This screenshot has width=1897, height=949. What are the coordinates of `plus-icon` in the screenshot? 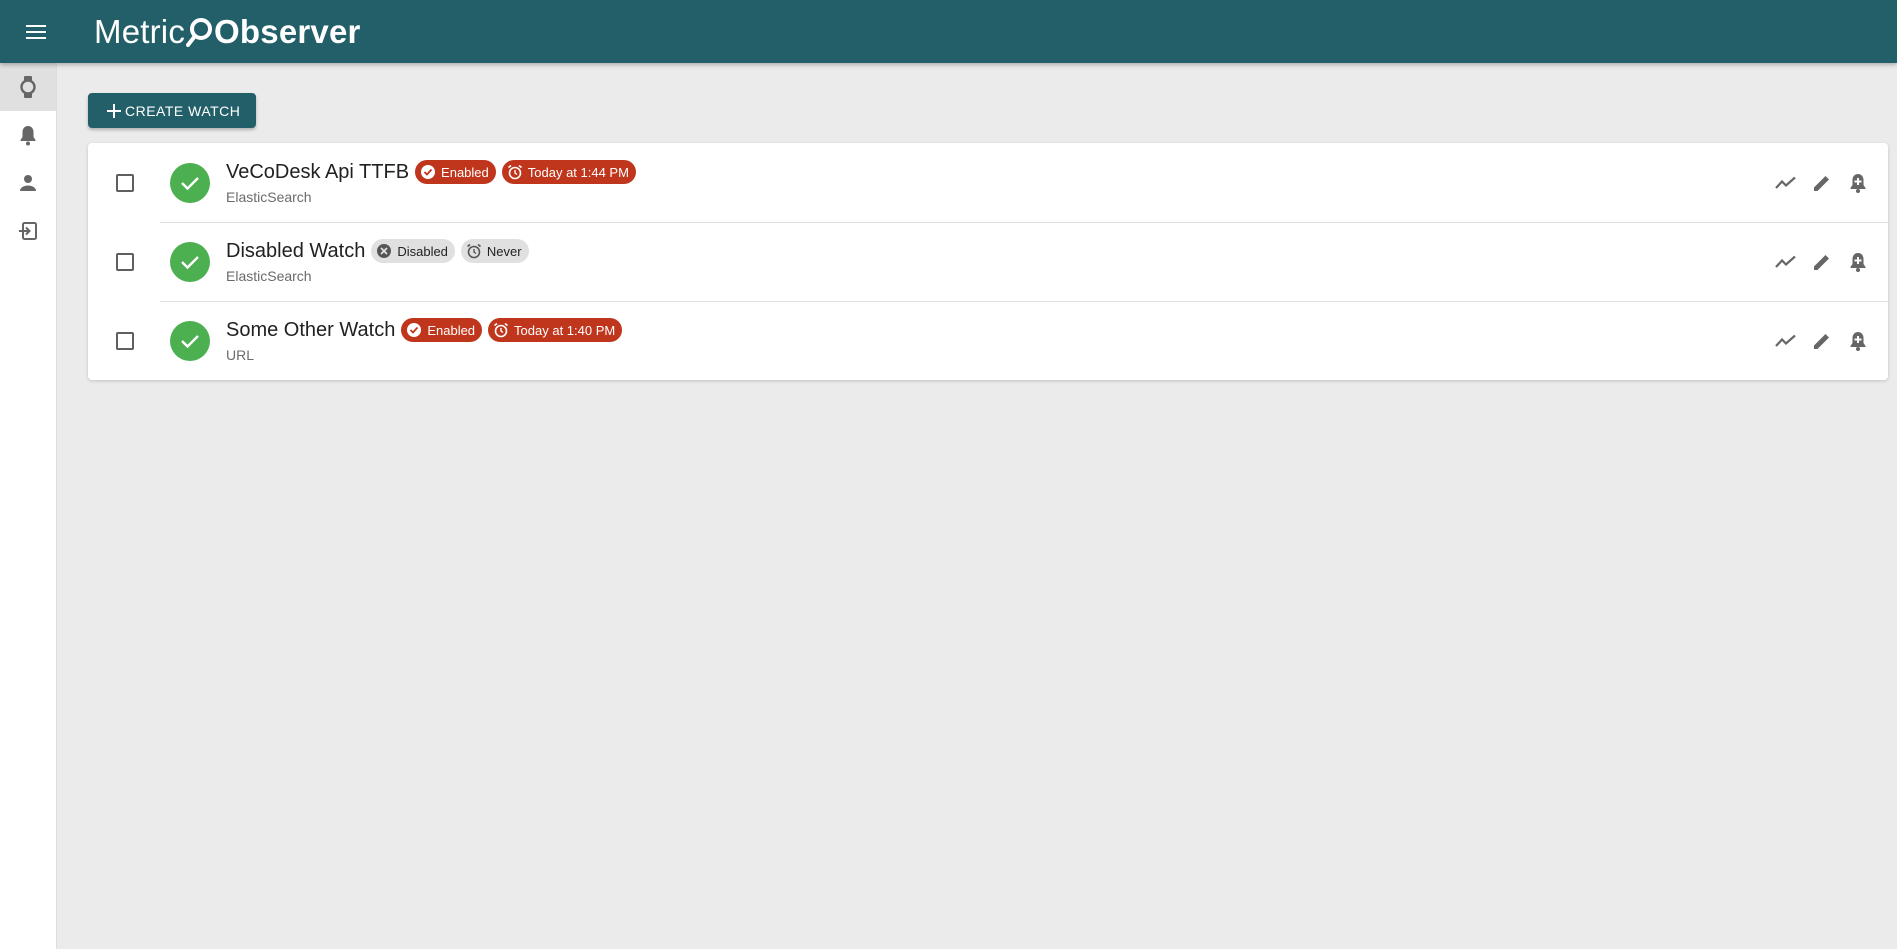 It's located at (114, 110).